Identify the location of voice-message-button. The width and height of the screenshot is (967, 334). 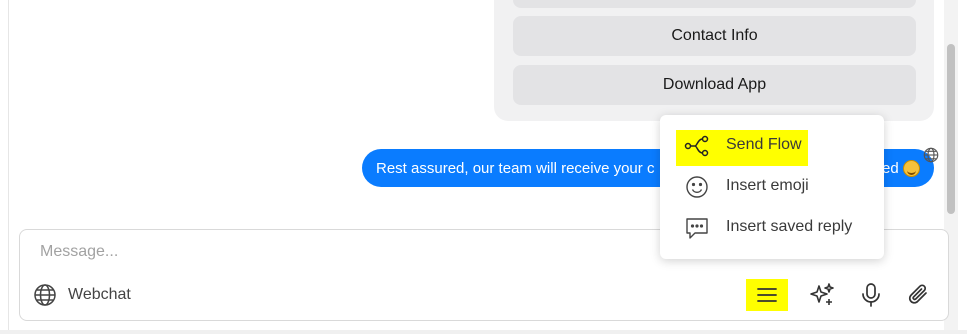
(871, 295).